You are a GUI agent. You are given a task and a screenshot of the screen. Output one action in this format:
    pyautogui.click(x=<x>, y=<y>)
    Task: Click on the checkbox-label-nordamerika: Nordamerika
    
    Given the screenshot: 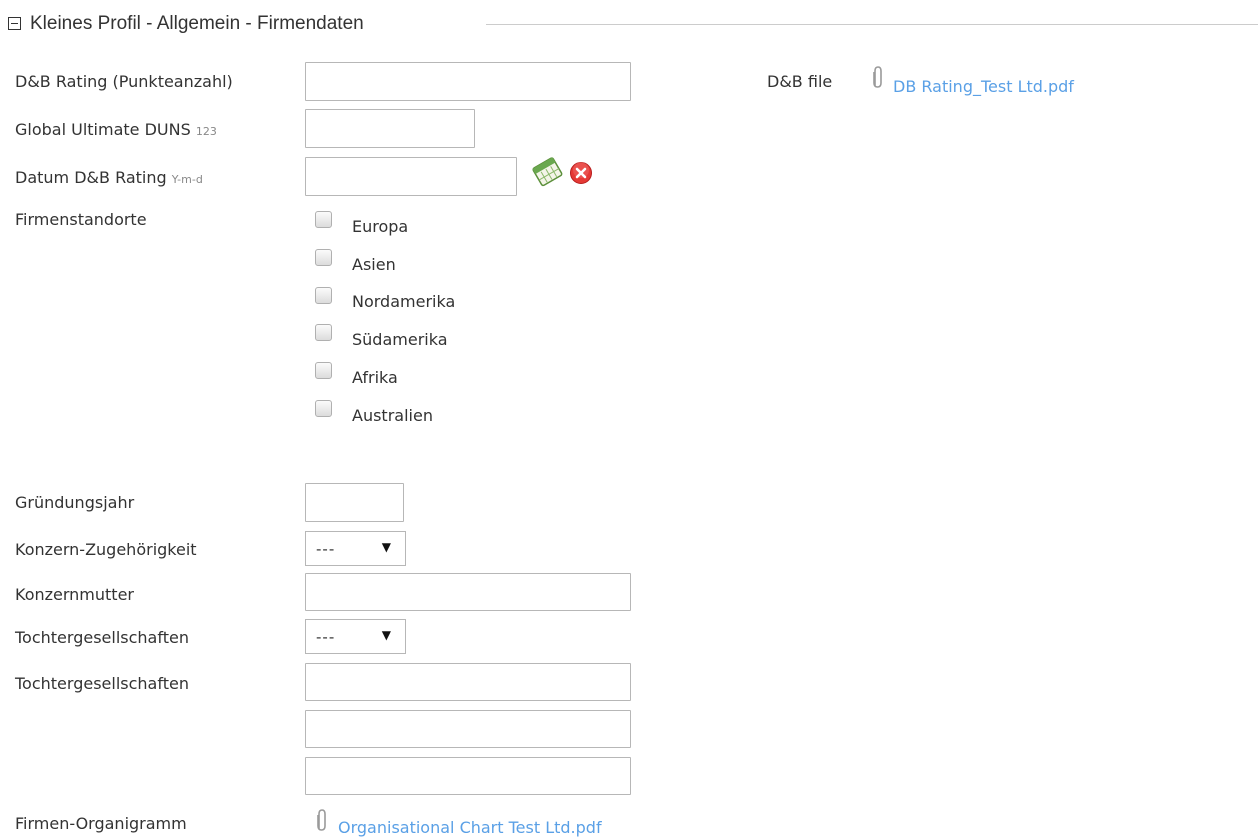 What is the action you would take?
    pyautogui.click(x=404, y=301)
    